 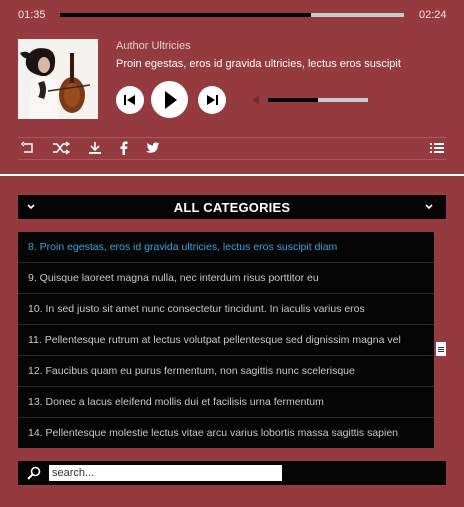 I want to click on facebook-icon, so click(x=124, y=148).